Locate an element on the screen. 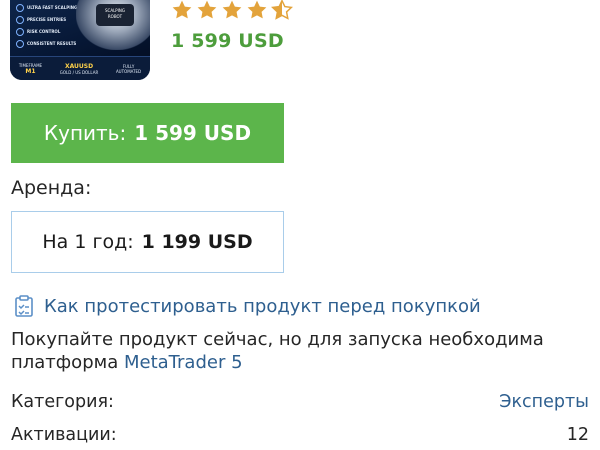 Image resolution: width=600 pixels, height=450 pixels. thumb-feature: ULTRA FAST SCALPING is located at coordinates (46, 8).